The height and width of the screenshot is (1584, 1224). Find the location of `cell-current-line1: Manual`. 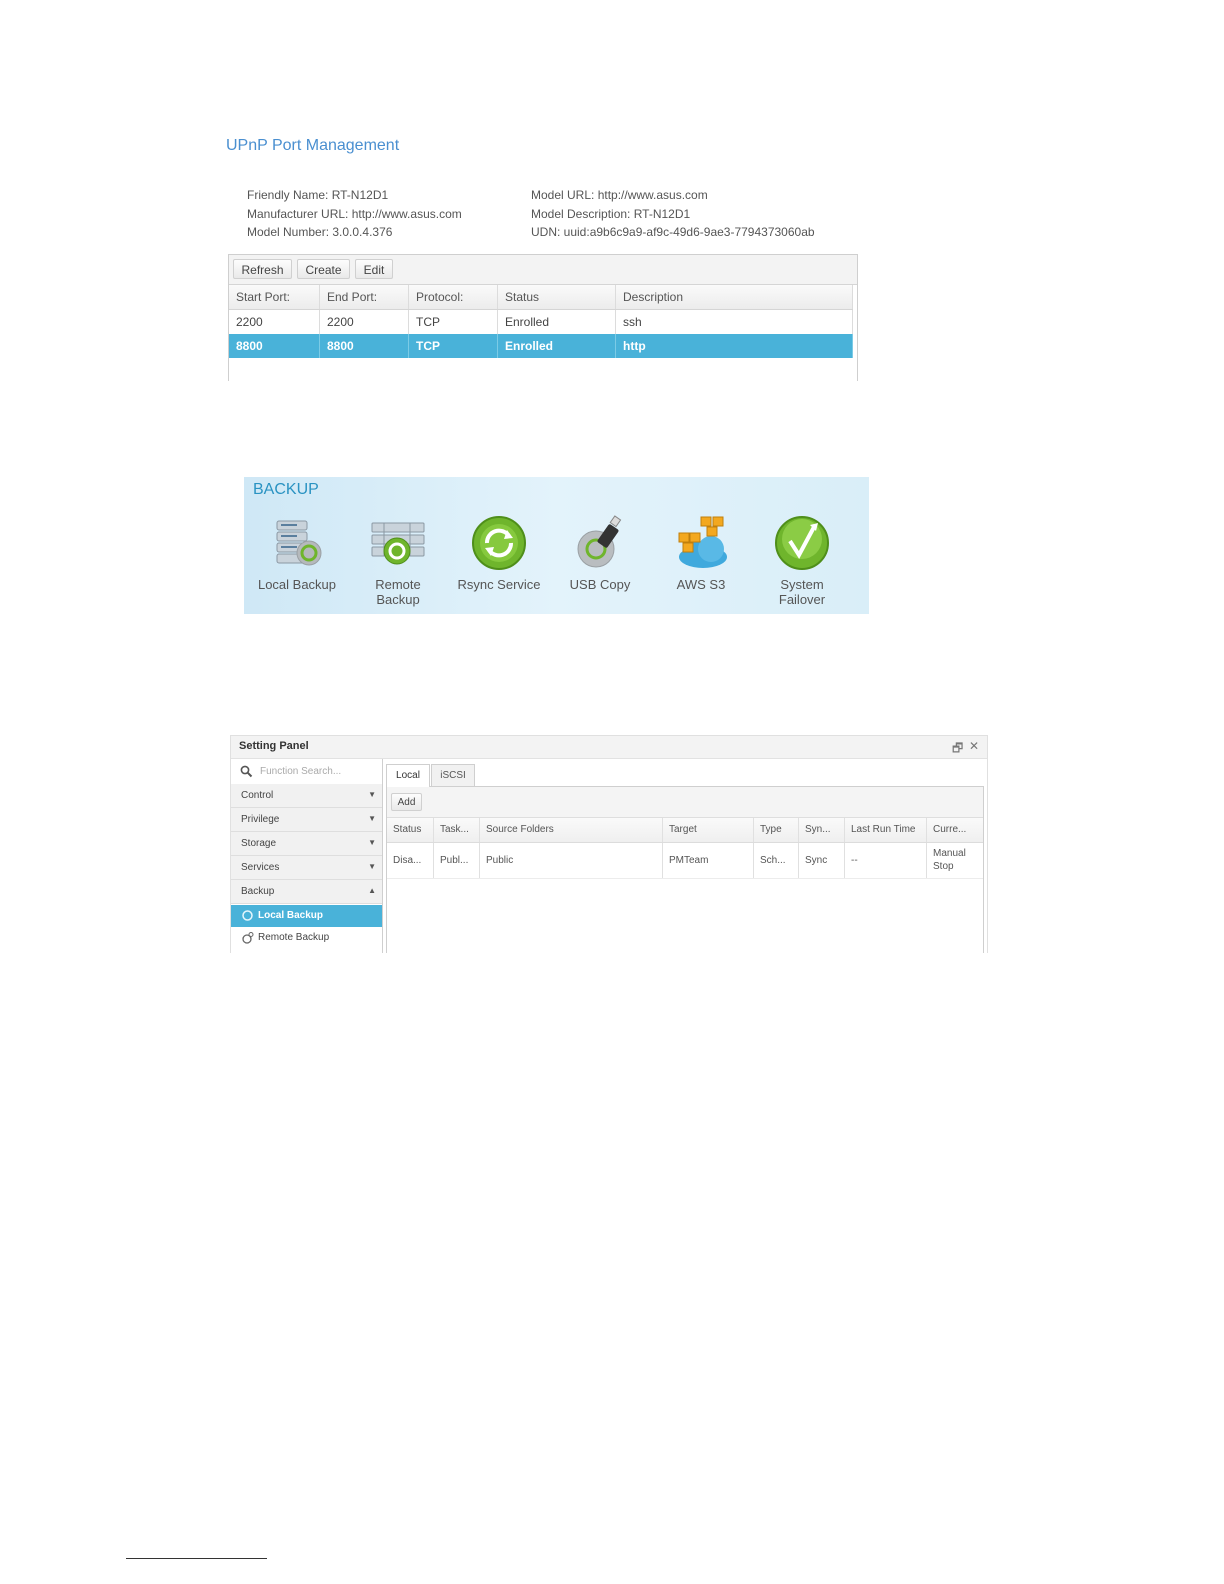

cell-current-line1: Manual is located at coordinates (949, 853).